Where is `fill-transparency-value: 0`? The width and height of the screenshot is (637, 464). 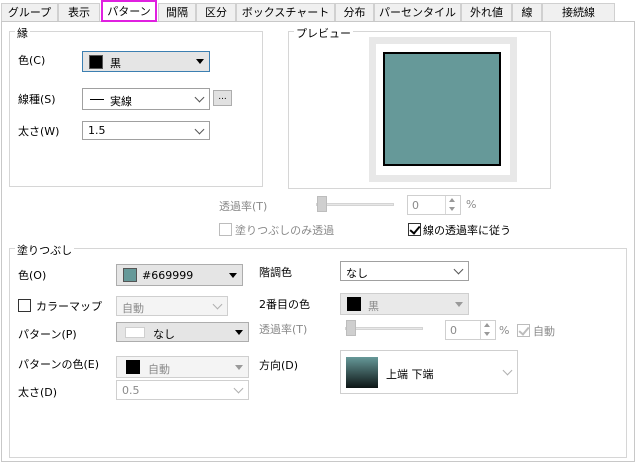 fill-transparency-value: 0 is located at coordinates (453, 330).